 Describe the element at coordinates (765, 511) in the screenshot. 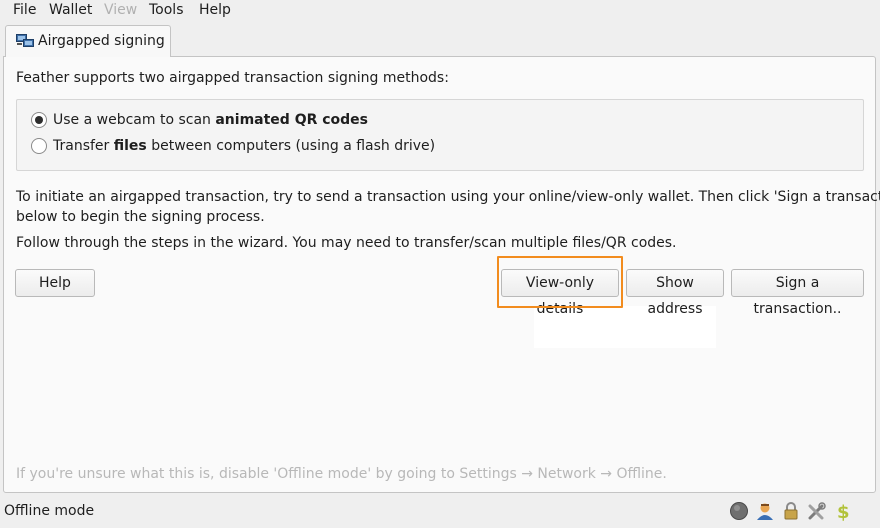

I see `user-icon` at that location.